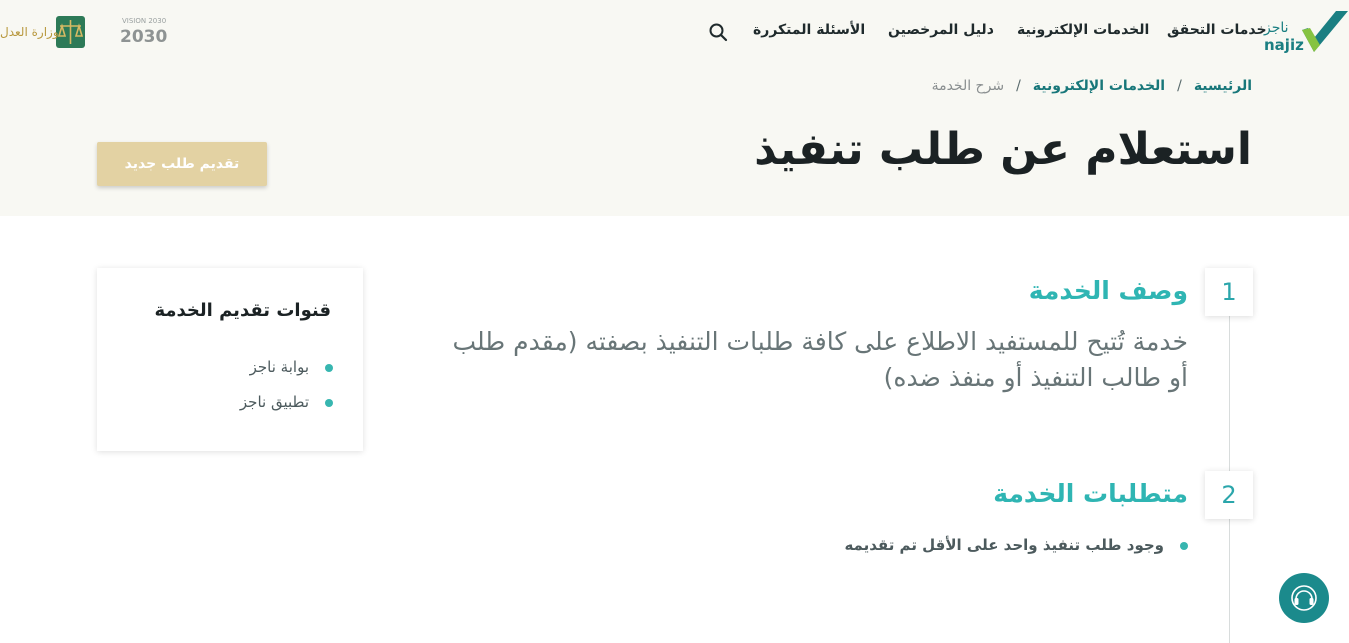  What do you see at coordinates (1284, 45) in the screenshot?
I see `najiz-logo-en-text: najiz` at bounding box center [1284, 45].